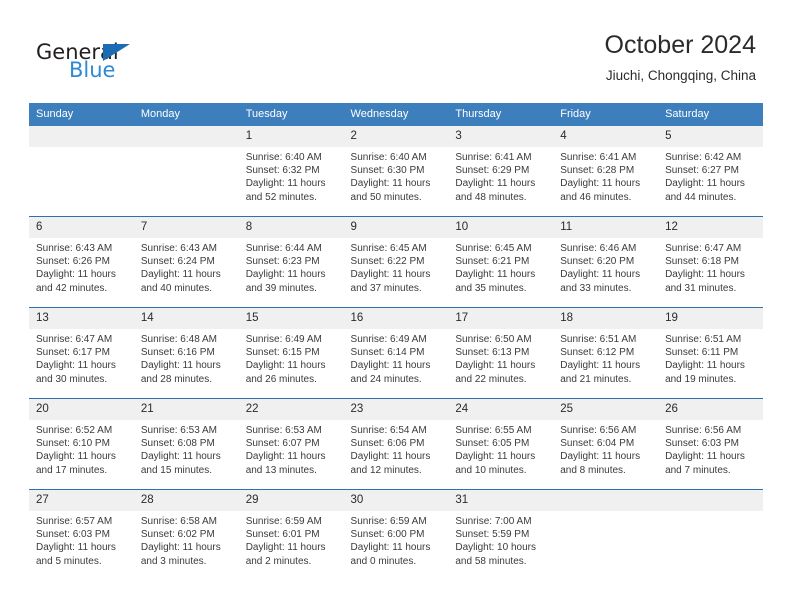  I want to click on sunset-text: Sunset: 6:18 PM, so click(702, 262).